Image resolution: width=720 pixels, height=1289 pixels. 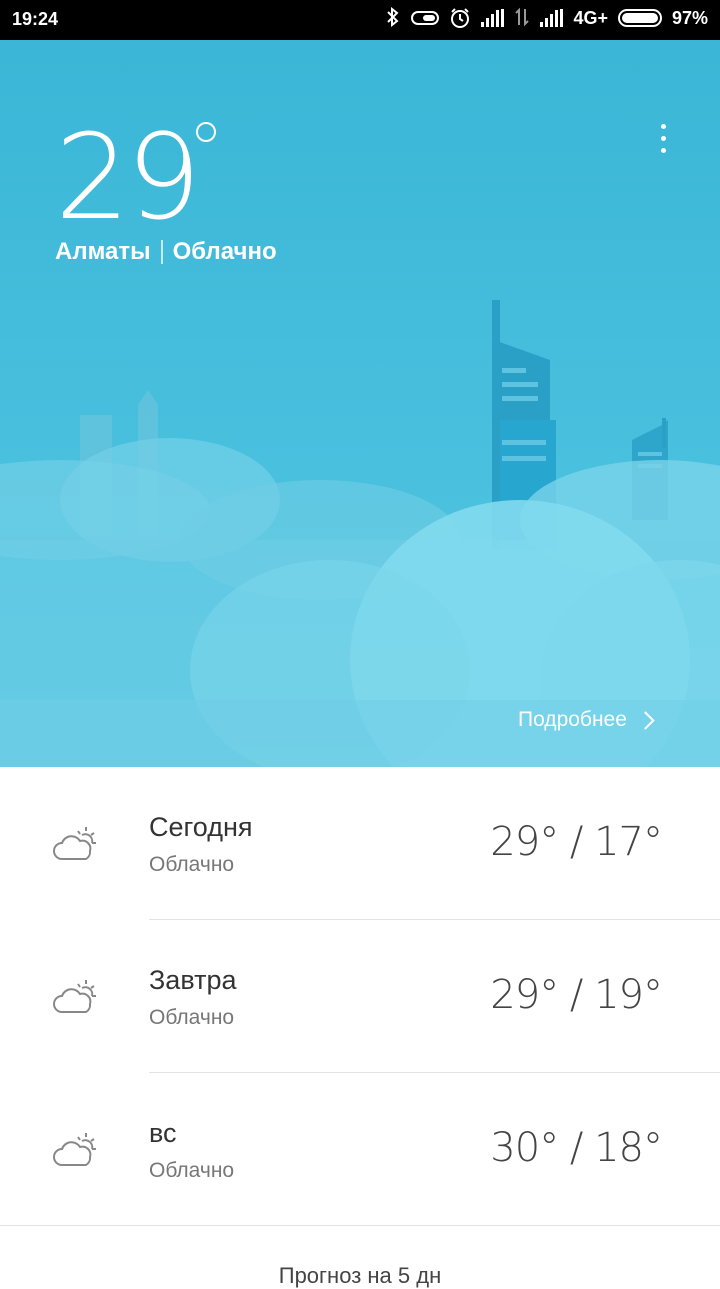 I want to click on current-temperature: 29, so click(x=128, y=177).